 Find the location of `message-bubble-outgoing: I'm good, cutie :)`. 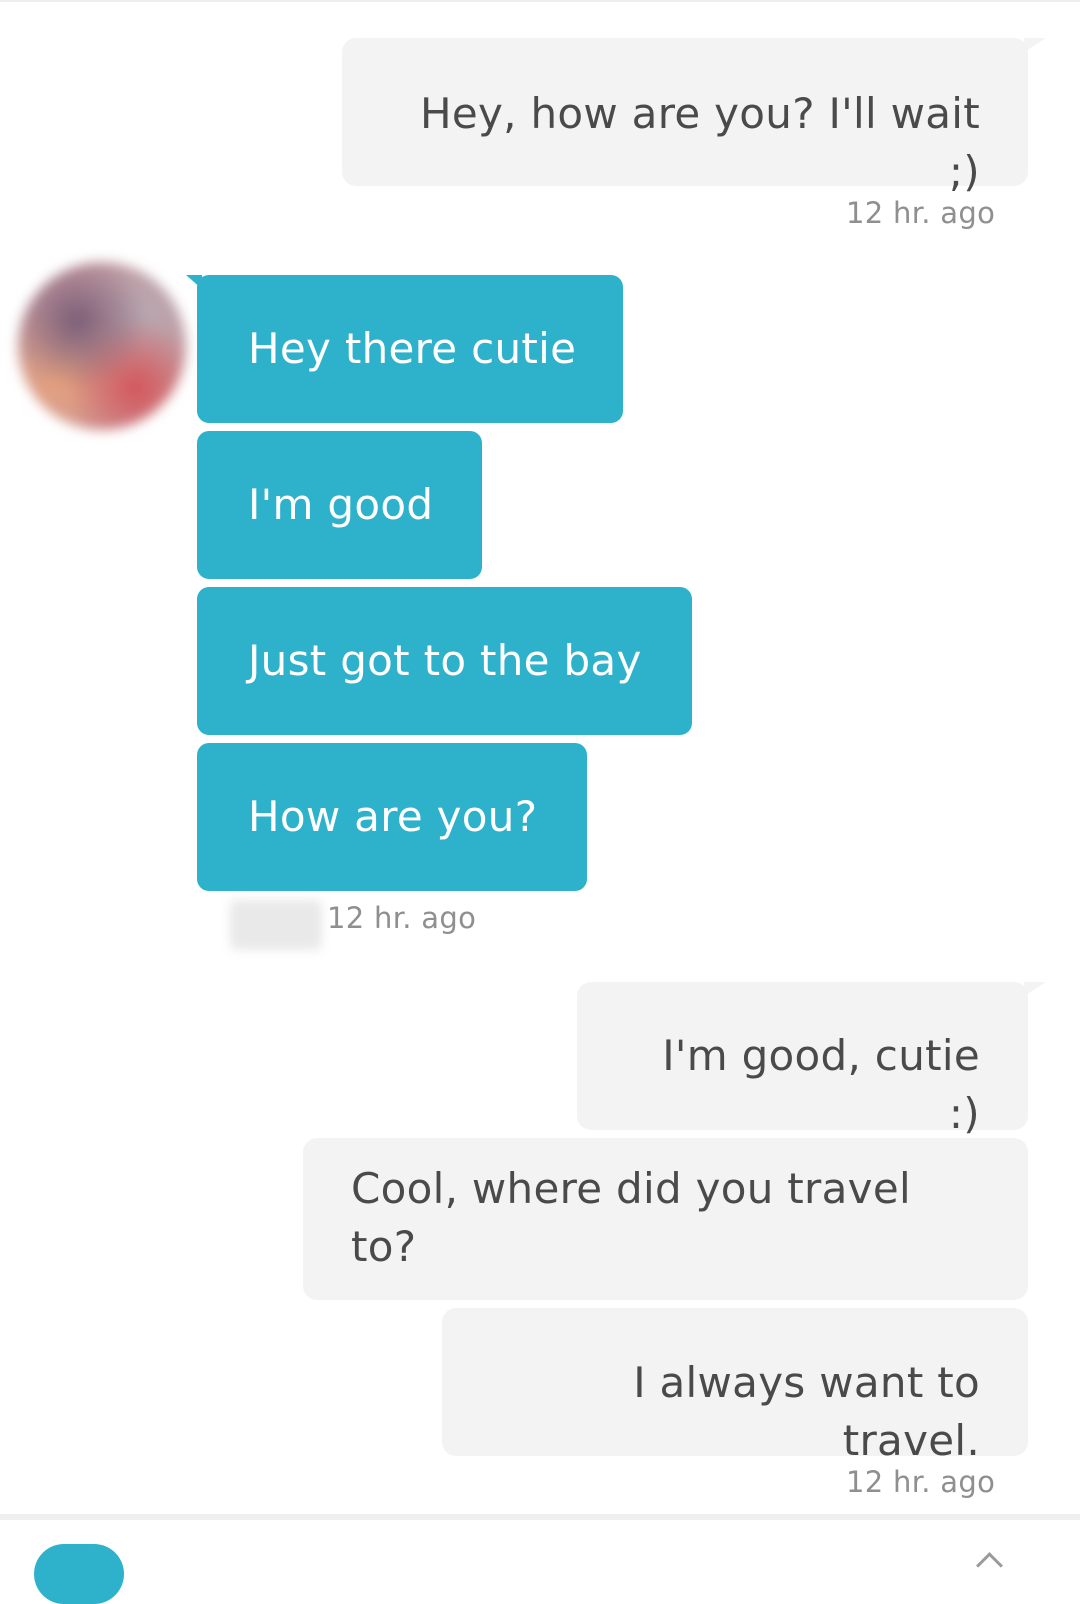

message-bubble-outgoing: I'm good, cutie :) is located at coordinates (802, 1060).